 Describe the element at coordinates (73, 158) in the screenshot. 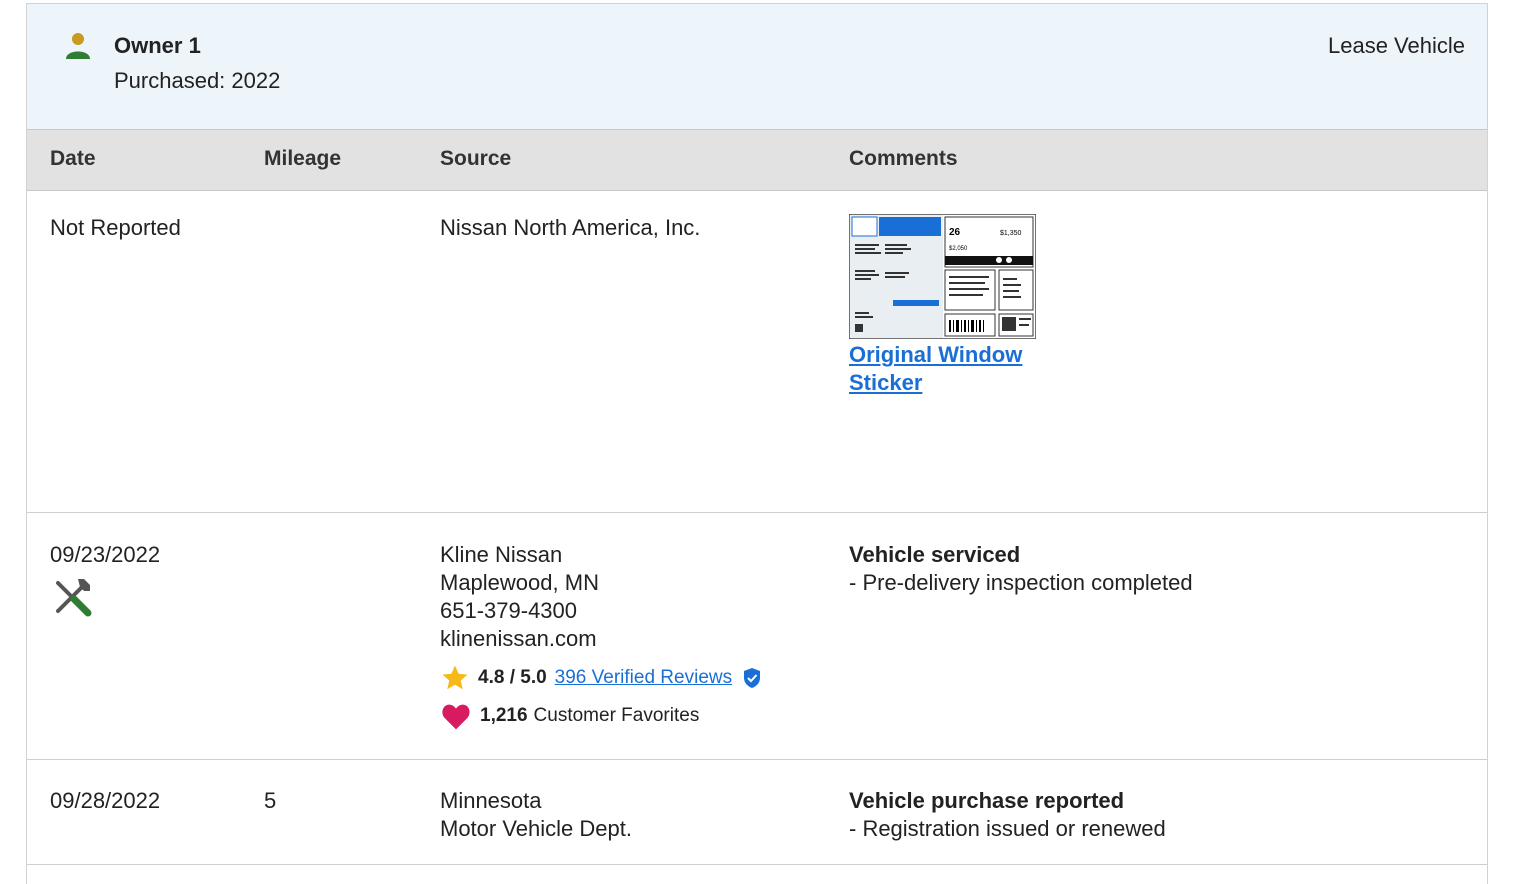

I see `column-header-date: Date` at that location.